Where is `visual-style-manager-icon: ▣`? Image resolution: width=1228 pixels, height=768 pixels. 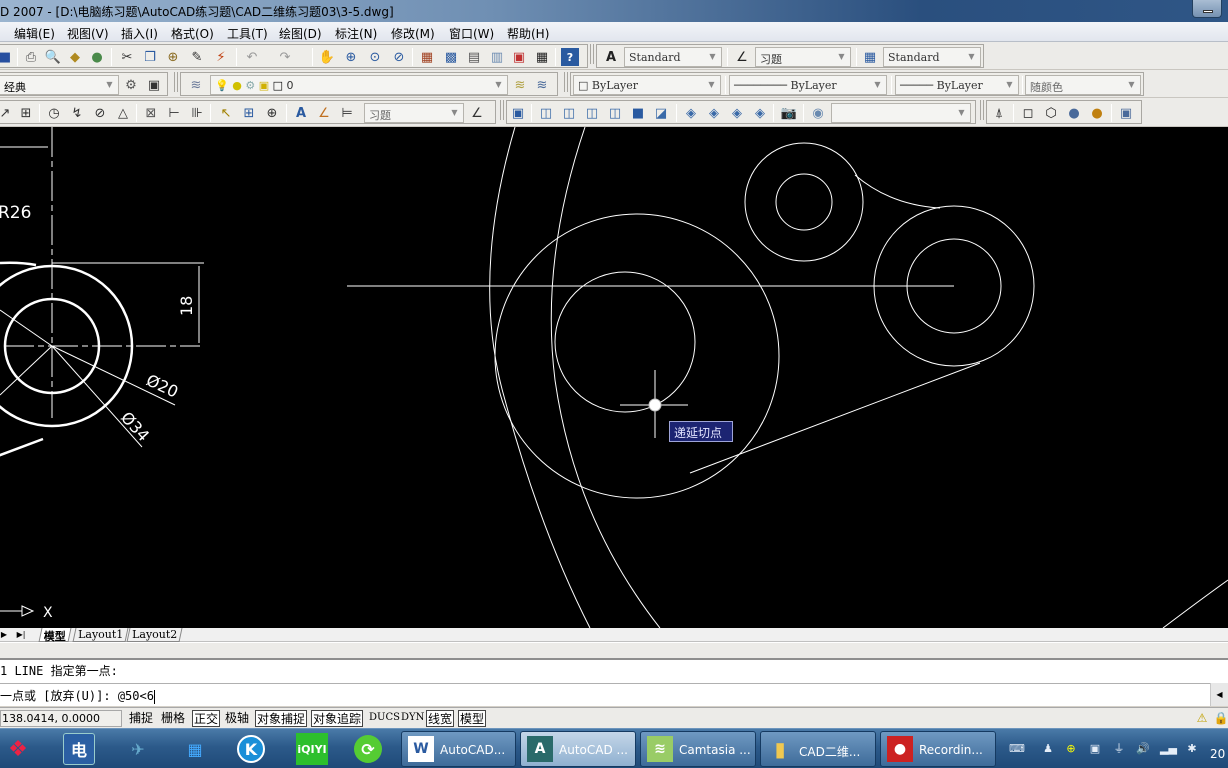
visual-style-manager-icon: ▣ is located at coordinates (1126, 113).